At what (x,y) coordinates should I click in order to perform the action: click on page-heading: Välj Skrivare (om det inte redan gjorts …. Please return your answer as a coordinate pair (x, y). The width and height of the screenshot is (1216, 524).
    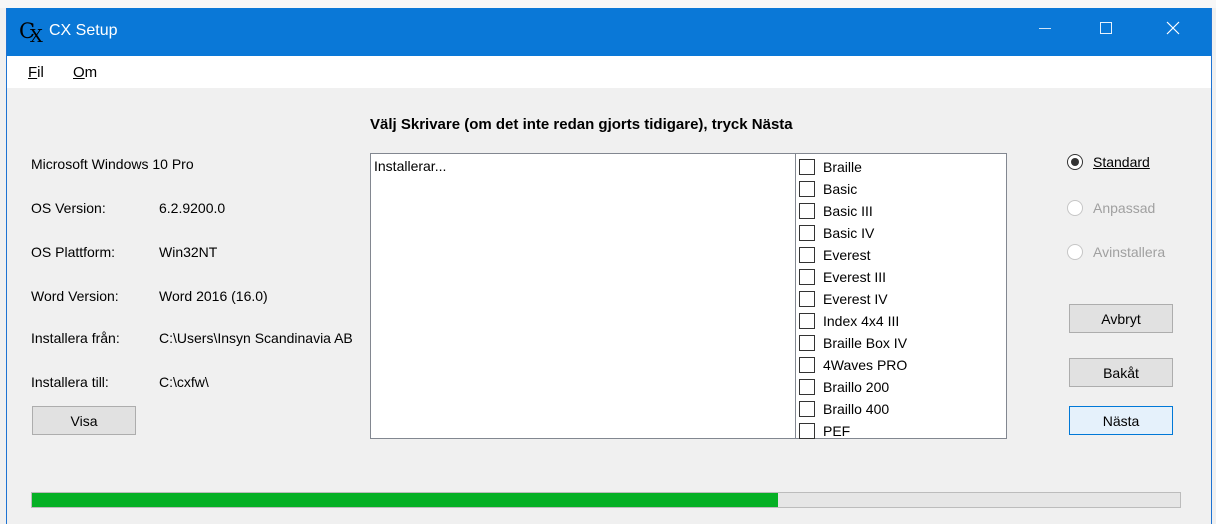
    Looking at the image, I should click on (581, 124).